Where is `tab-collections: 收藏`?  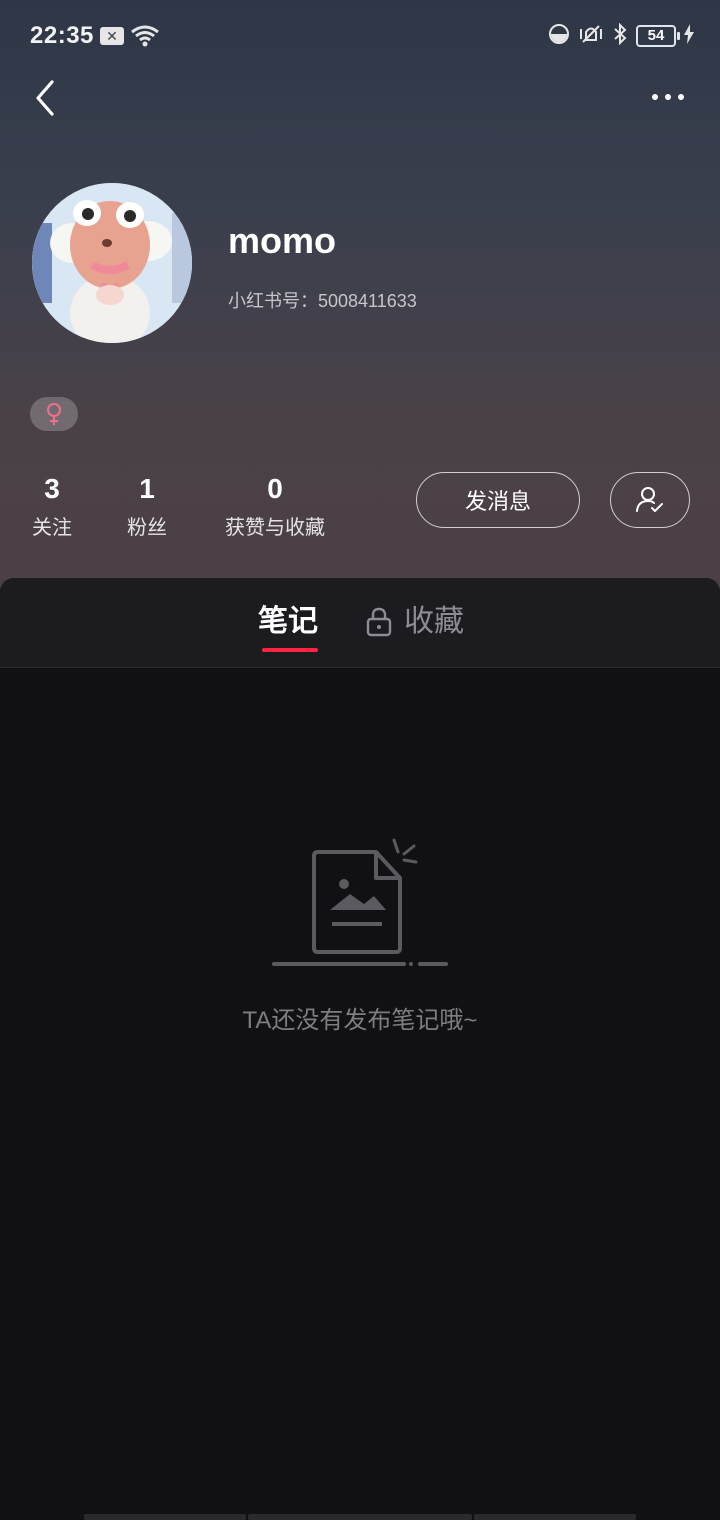 tab-collections: 收藏 is located at coordinates (415, 622).